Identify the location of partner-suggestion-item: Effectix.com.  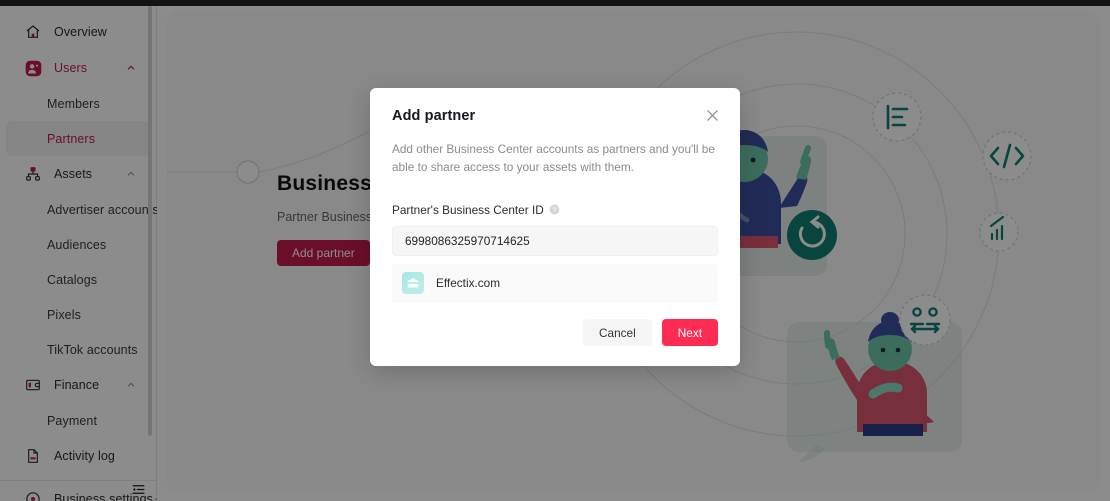
(555, 283).